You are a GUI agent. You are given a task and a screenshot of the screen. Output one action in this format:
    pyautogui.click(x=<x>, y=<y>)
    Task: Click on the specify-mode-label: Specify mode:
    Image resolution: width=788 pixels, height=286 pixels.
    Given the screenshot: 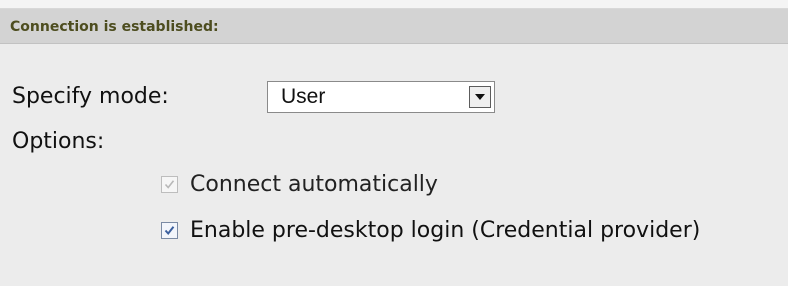 What is the action you would take?
    pyautogui.click(x=90, y=96)
    